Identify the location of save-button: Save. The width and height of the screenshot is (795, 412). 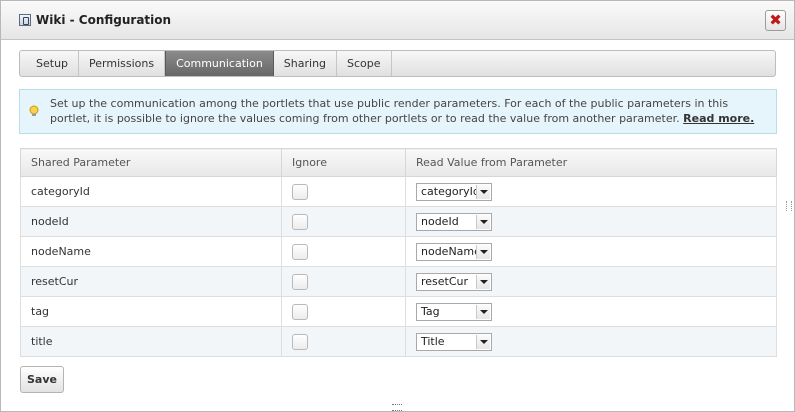
(42, 379).